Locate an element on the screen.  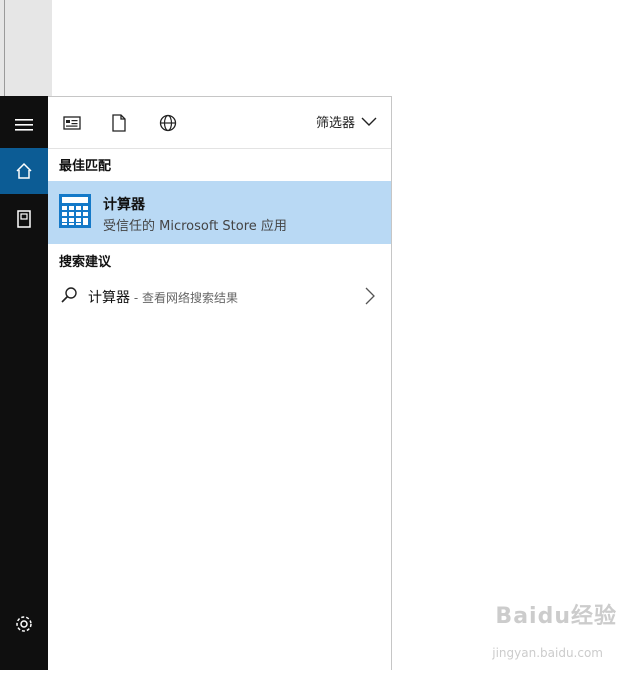
best-match-item: 计算器 受信任的 Microsoft Store 应用 is located at coordinates (219, 212).